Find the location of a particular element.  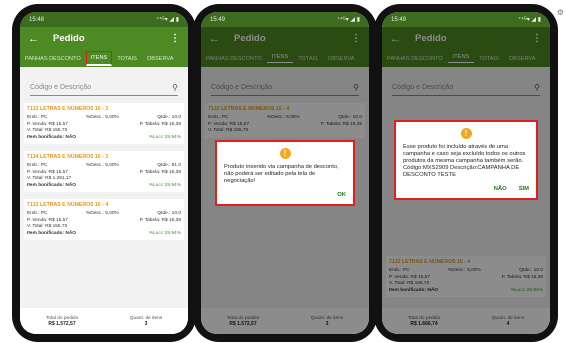

tab-bar: PANHAS DESCONTO ITENS TOTAIS OBSERVA is located at coordinates (104, 58).